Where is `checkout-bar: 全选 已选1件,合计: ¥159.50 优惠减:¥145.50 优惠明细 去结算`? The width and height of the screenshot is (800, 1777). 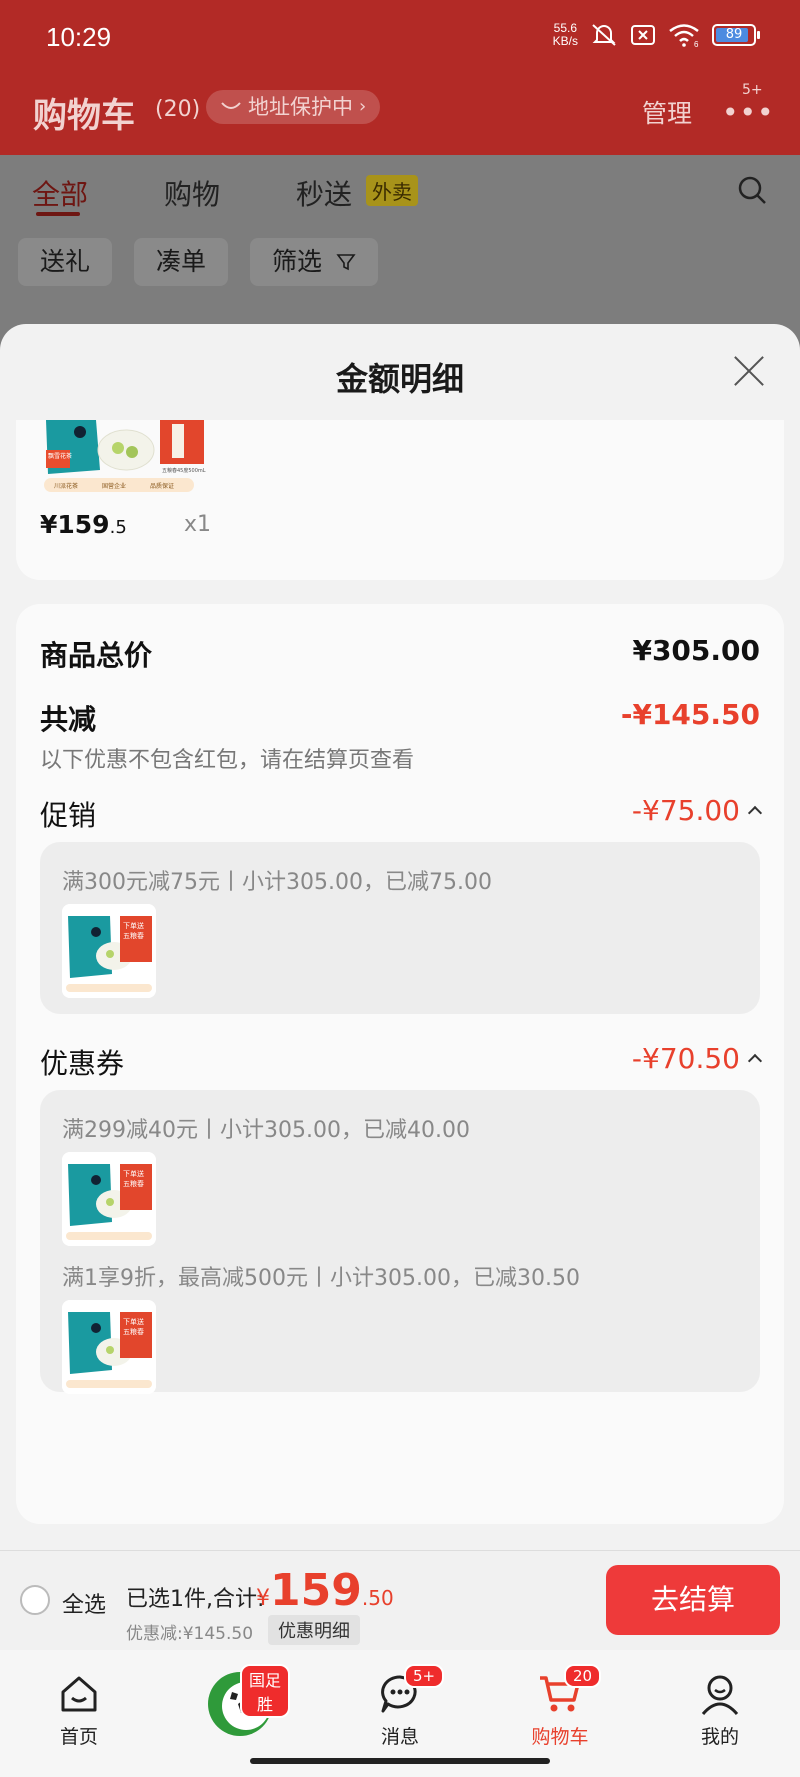 checkout-bar: 全选 已选1件,合计: ¥159.50 优惠减:¥145.50 优惠明细 去结算 is located at coordinates (400, 1600).